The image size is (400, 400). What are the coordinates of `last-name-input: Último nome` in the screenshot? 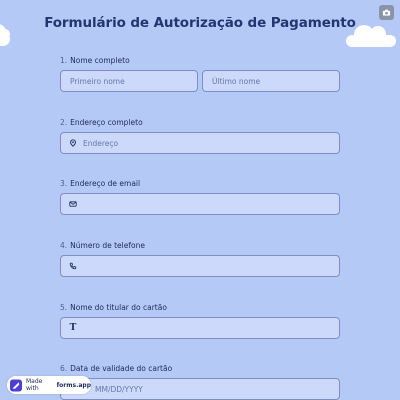 It's located at (271, 81).